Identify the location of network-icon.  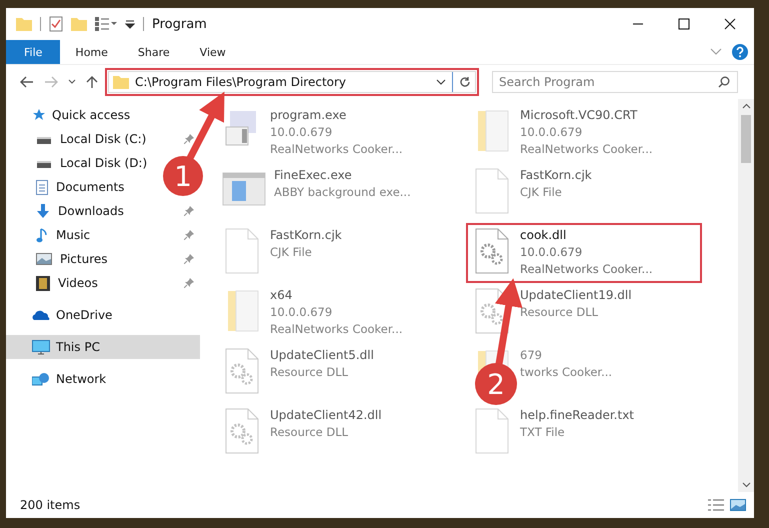
(41, 379).